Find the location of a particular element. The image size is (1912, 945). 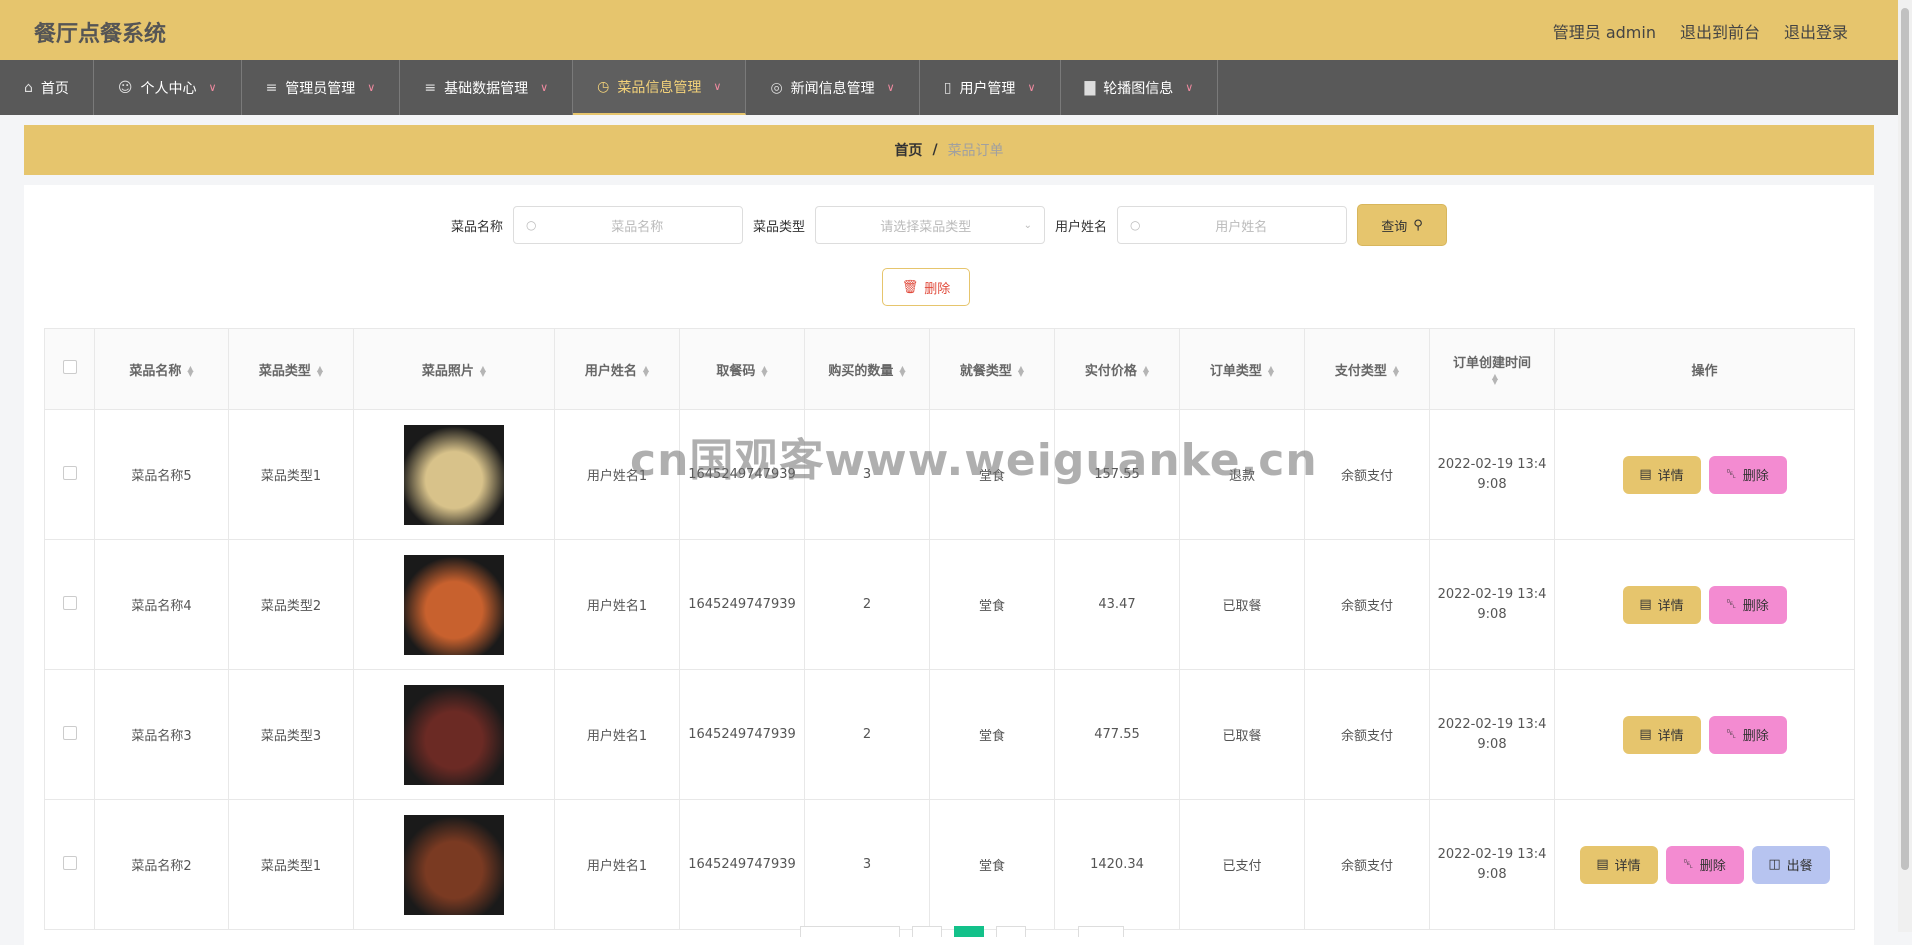

cell-price: 157.55 is located at coordinates (1117, 474).